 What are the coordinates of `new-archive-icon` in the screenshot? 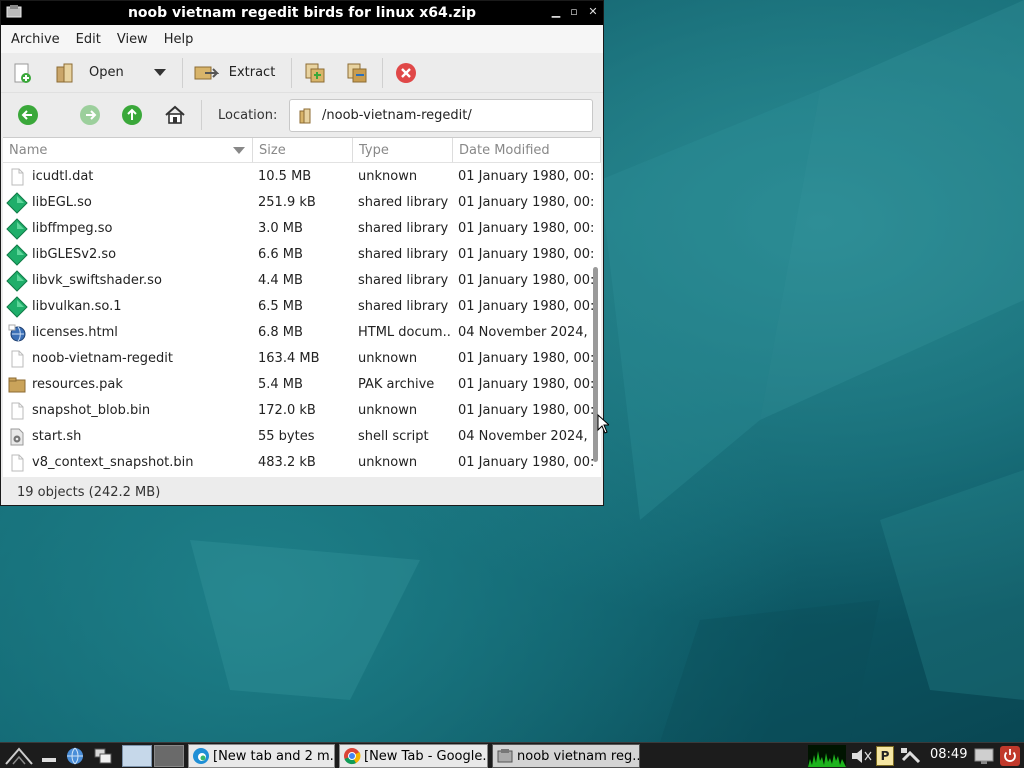 It's located at (22, 73).